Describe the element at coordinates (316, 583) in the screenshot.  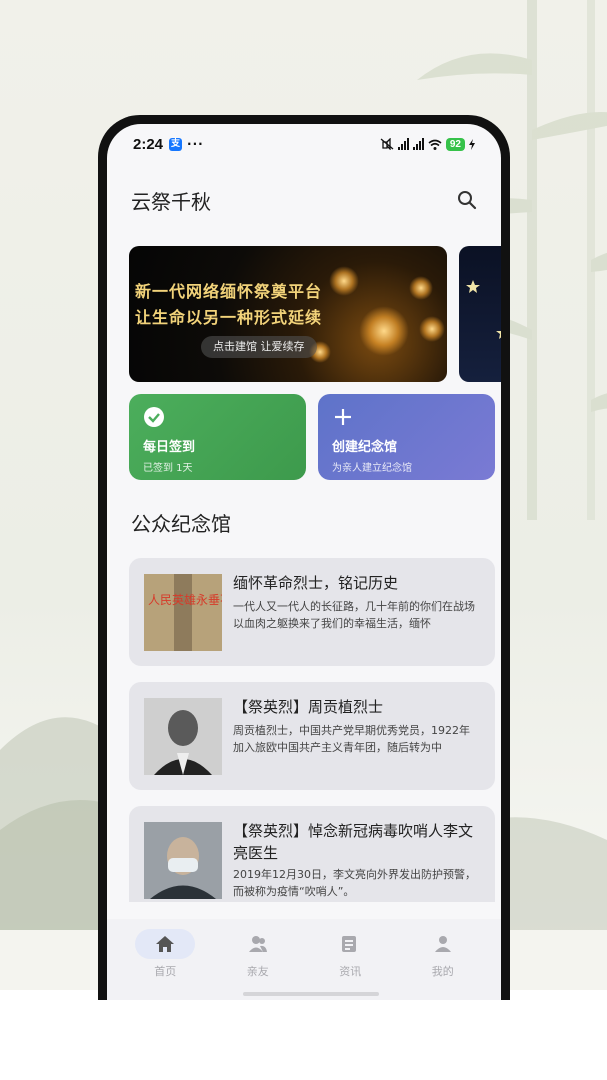
I see `memorial-title: 缅怀革命烈士，铭记历史` at that location.